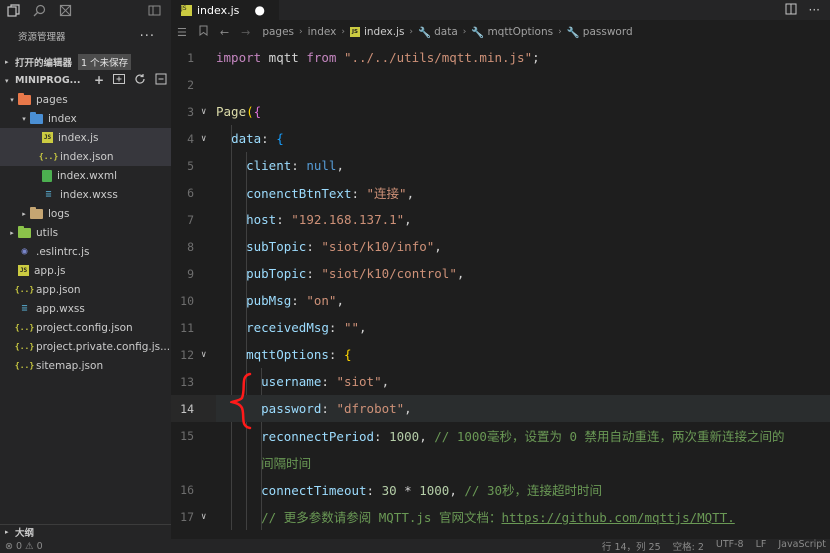  I want to click on tree-item: ▾ pages, so click(85, 99).